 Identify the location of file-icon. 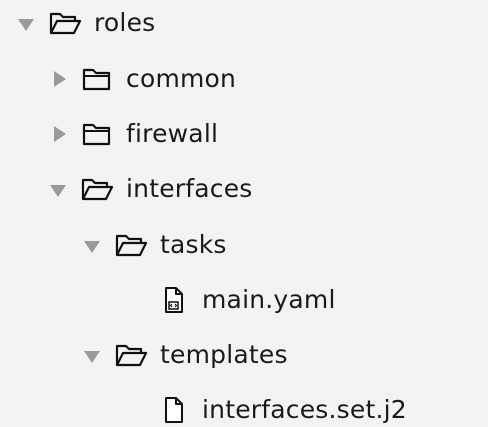
(174, 410).